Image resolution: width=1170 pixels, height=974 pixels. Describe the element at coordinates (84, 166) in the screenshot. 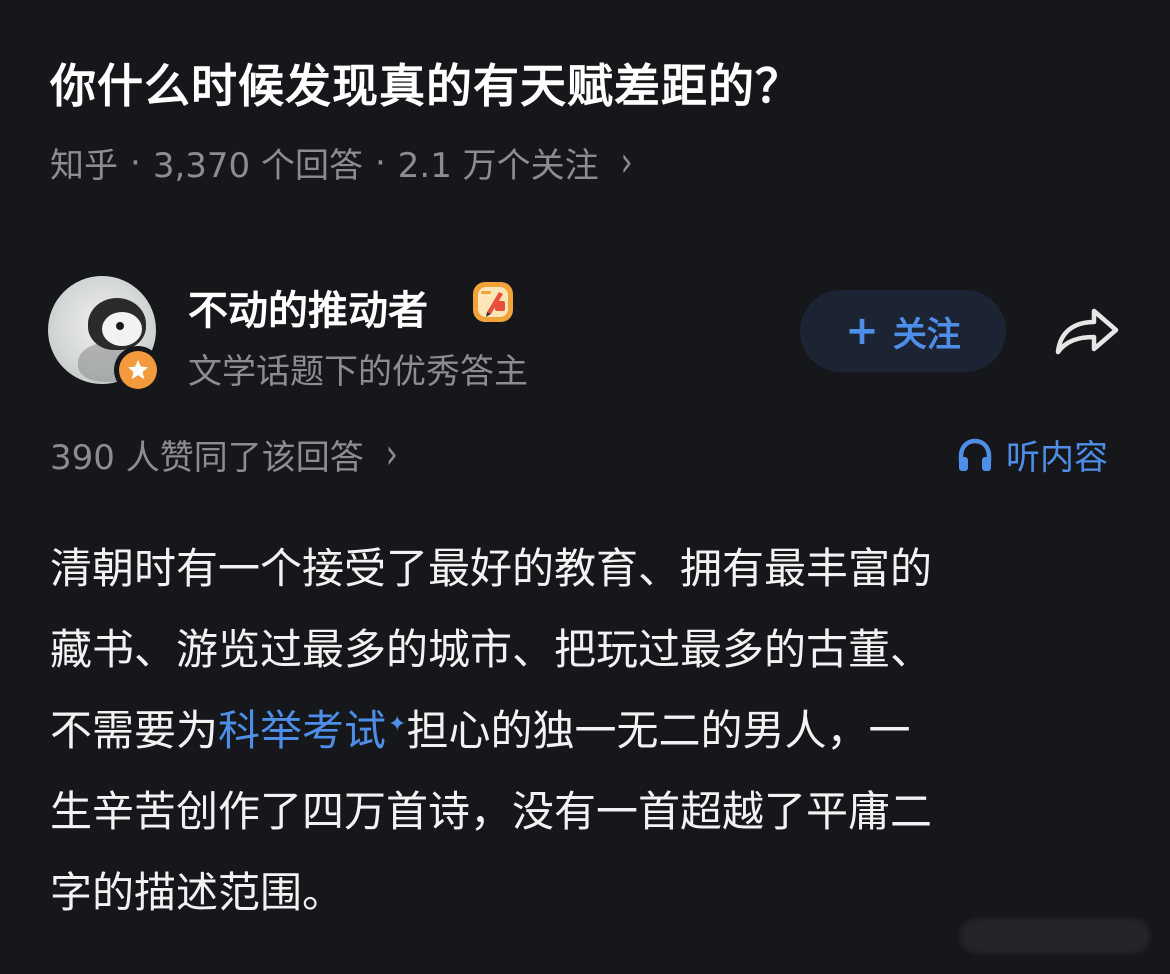

I see `source-label: 知乎` at that location.